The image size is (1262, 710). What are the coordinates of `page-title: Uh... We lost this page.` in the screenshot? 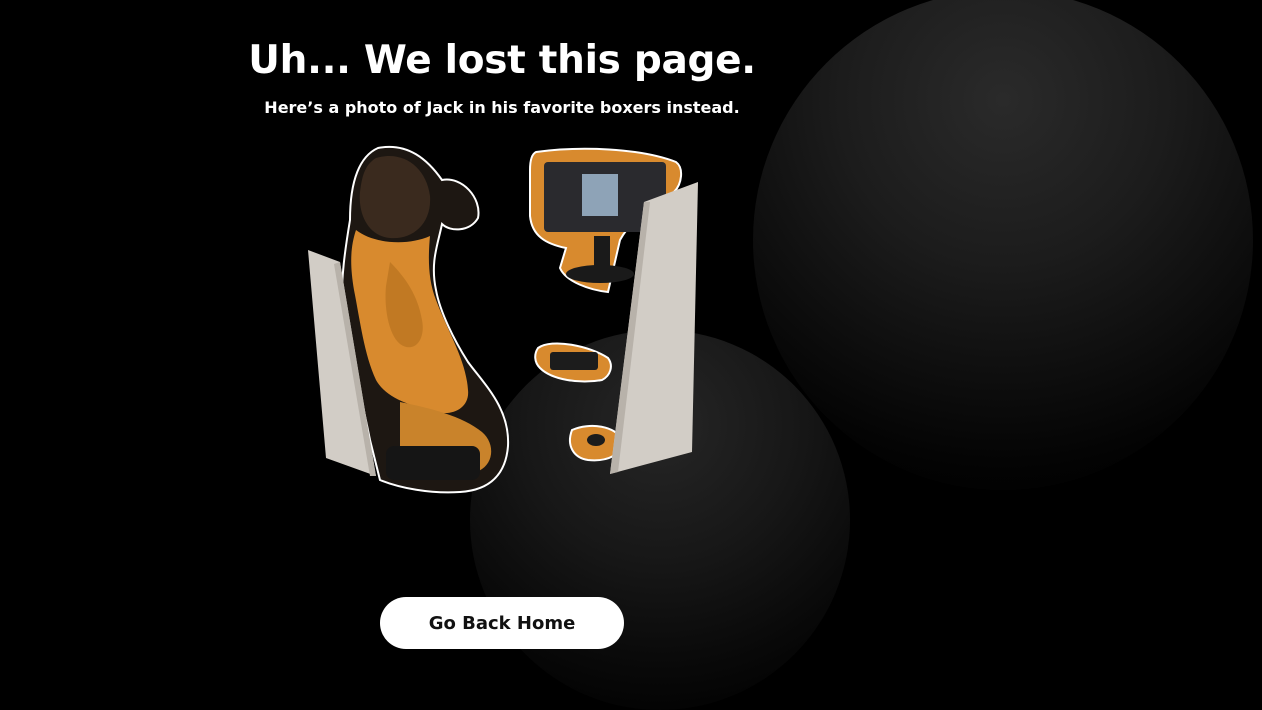 It's located at (502, 60).